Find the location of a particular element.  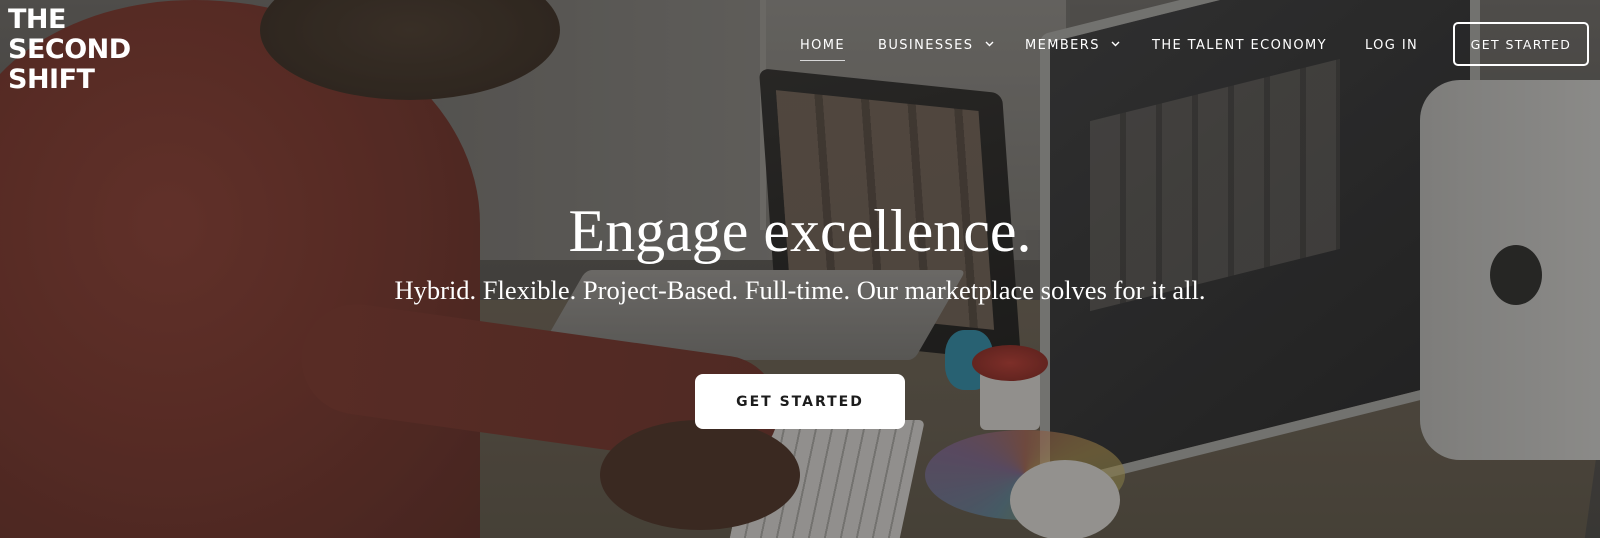

nav-item-businesses: BUSINESSES is located at coordinates (936, 46).